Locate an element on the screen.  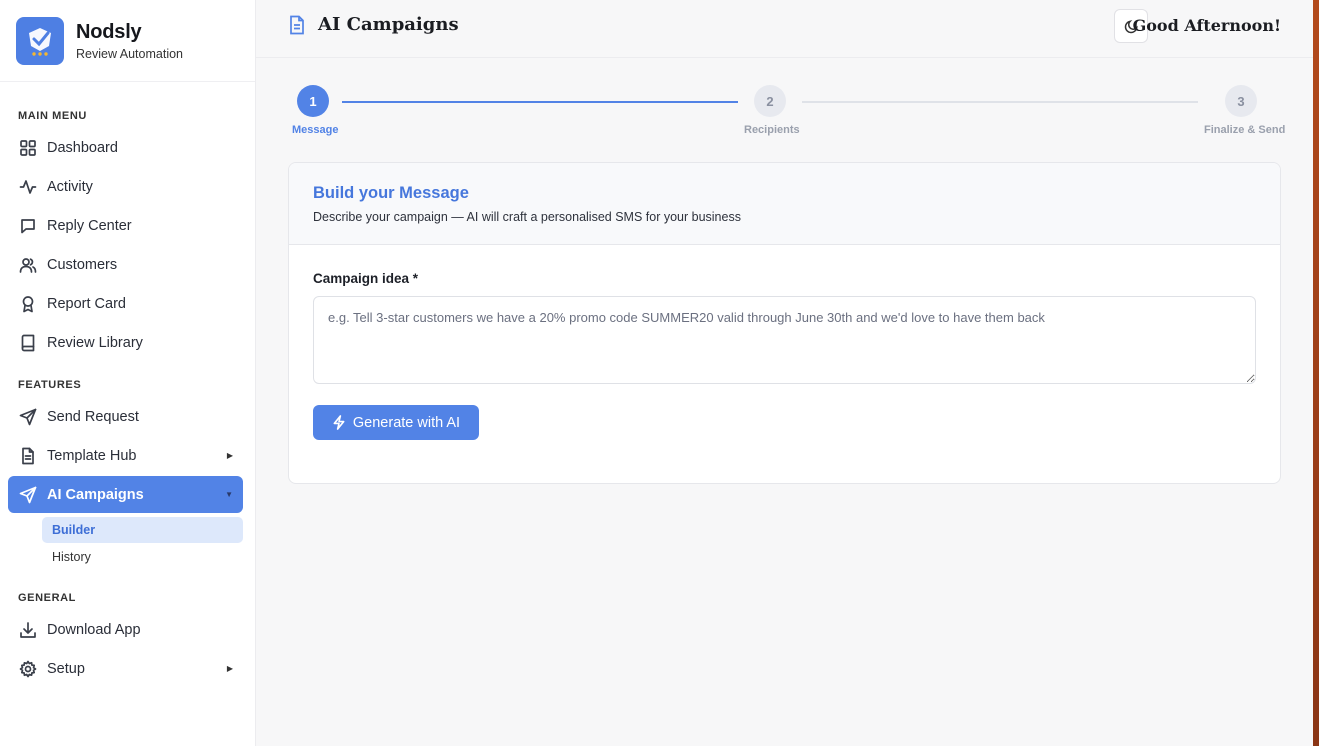
page-title-wrap: AI Campaigns is located at coordinates (373, 24).